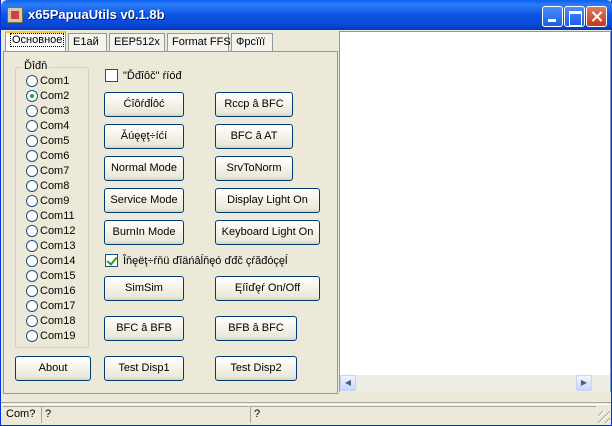 Image resolution: width=612 pixels, height=426 pixels. What do you see at coordinates (306, 402) in the screenshot?
I see `status-separator` at bounding box center [306, 402].